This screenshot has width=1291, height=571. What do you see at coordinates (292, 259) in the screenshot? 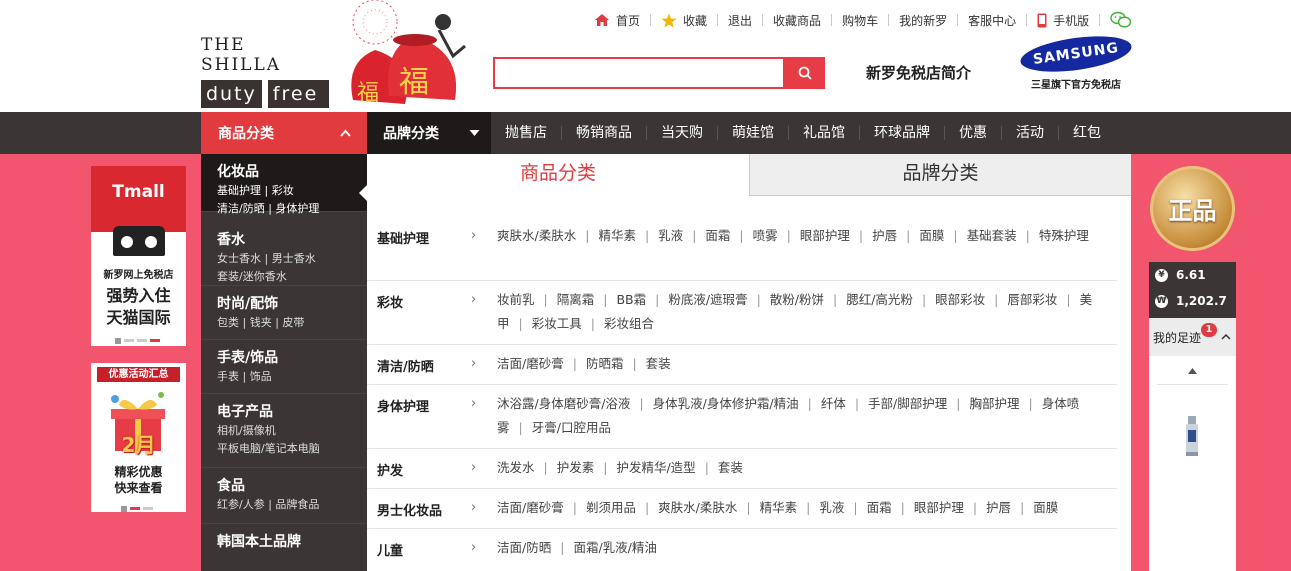
I see `sidebar-group-subs: 女士香水 | 男士香水` at bounding box center [292, 259].